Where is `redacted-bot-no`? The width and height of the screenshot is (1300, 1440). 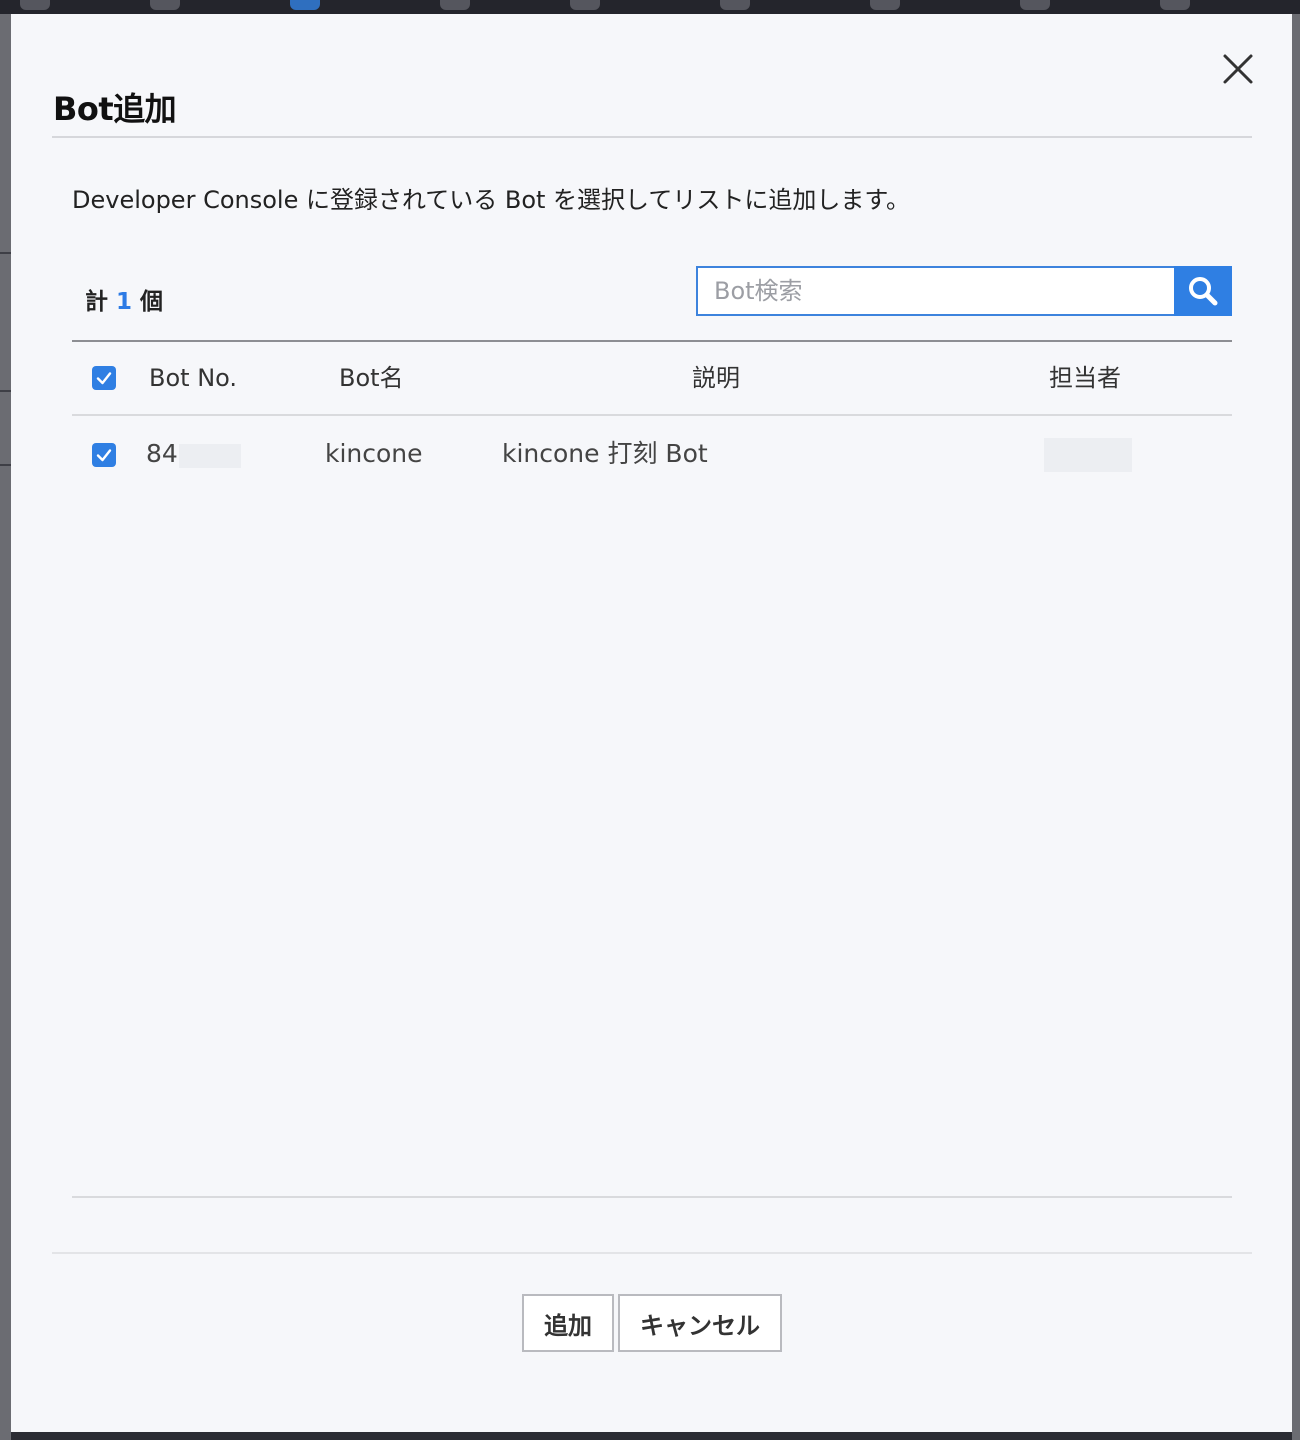 redacted-bot-no is located at coordinates (210, 456).